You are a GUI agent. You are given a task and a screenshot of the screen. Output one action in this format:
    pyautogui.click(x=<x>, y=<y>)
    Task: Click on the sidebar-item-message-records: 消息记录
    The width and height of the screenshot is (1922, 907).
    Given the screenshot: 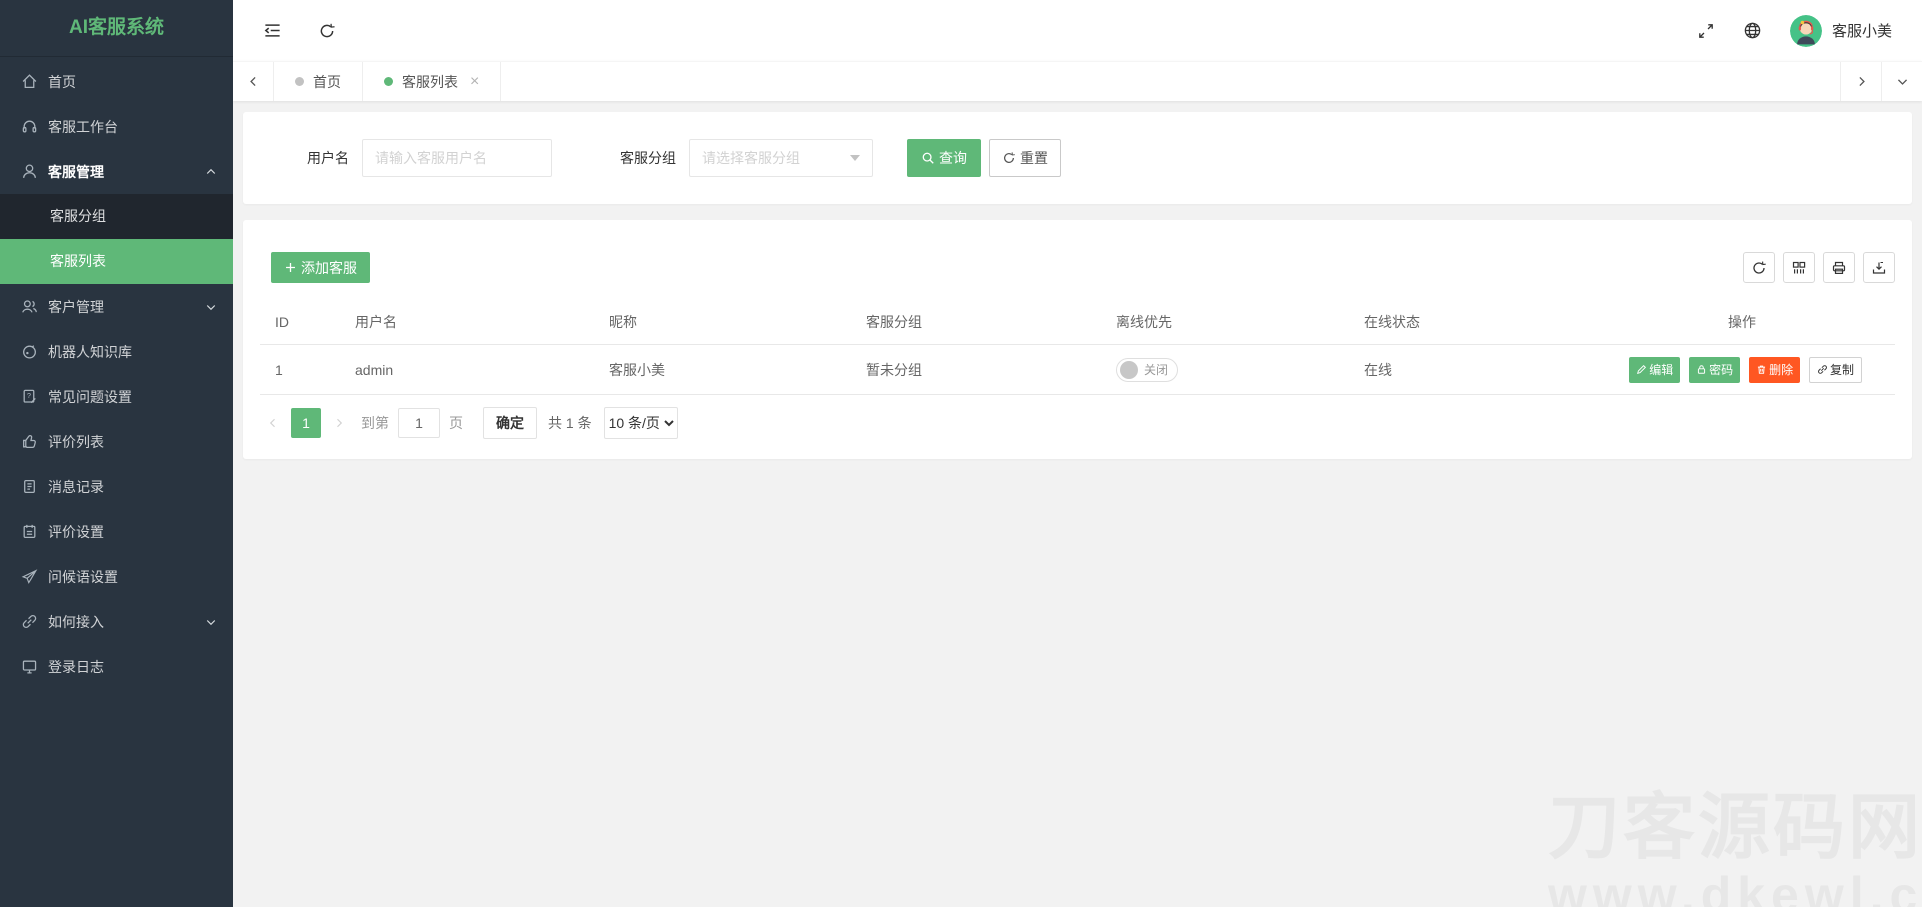 What is the action you would take?
    pyautogui.click(x=116, y=486)
    